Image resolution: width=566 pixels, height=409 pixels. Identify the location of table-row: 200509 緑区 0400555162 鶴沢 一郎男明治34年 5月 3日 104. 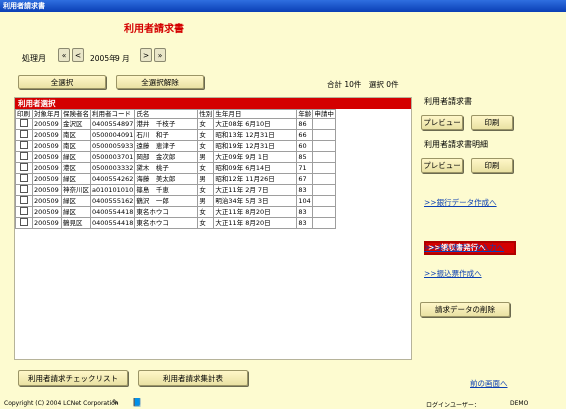
(175, 201).